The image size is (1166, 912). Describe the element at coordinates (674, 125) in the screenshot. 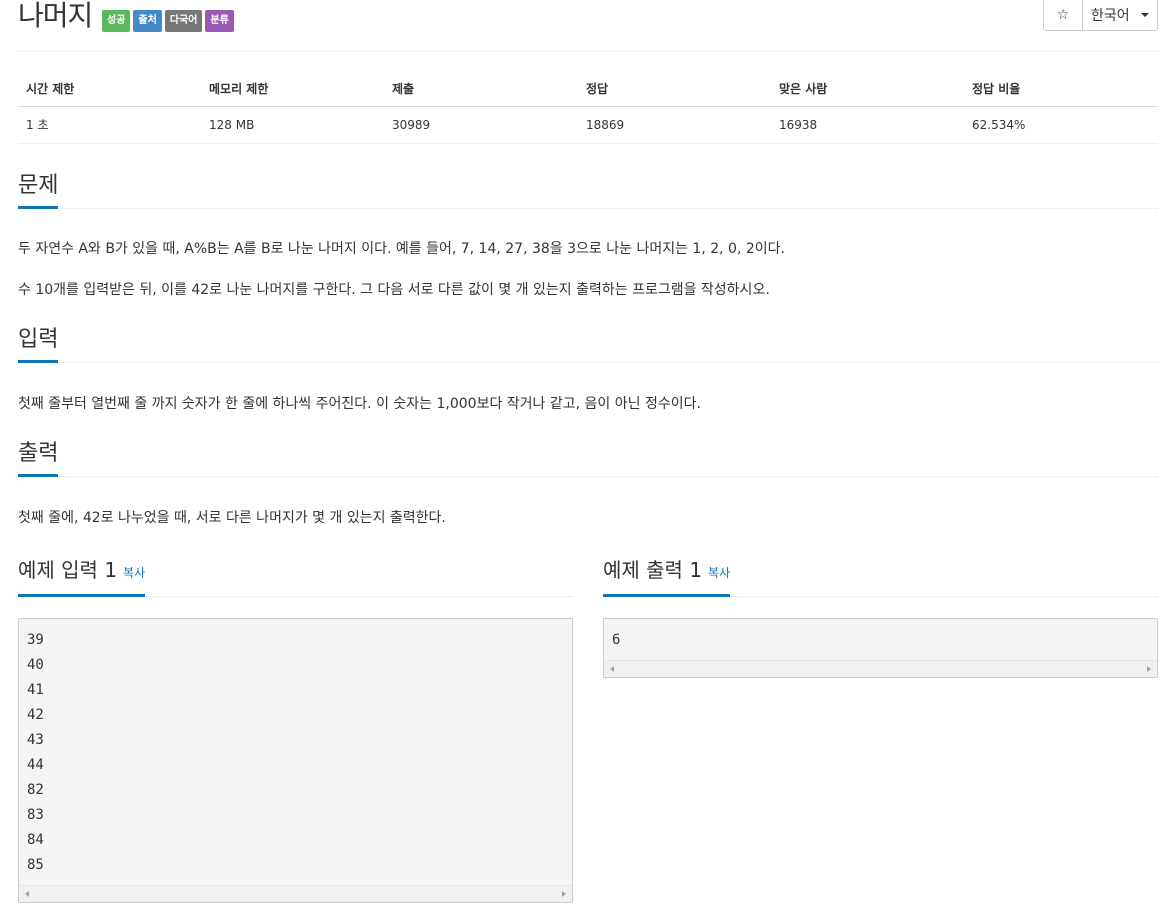

I see `value-accepted: 18869` at that location.